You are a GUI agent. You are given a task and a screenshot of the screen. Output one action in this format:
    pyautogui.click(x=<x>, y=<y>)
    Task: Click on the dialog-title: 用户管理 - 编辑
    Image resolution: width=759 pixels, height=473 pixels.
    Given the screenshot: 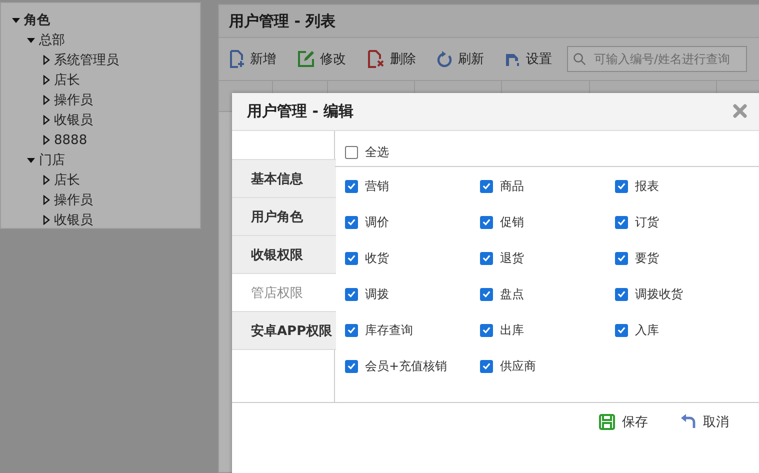 What is the action you would take?
    pyautogui.click(x=300, y=111)
    